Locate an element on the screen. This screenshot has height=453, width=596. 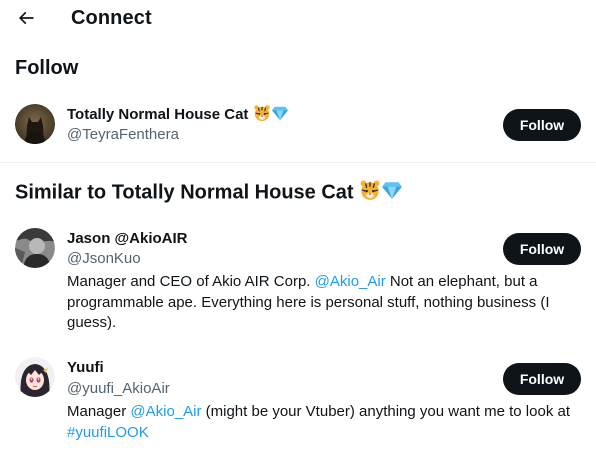
user-name: Yuufi is located at coordinates (85, 367).